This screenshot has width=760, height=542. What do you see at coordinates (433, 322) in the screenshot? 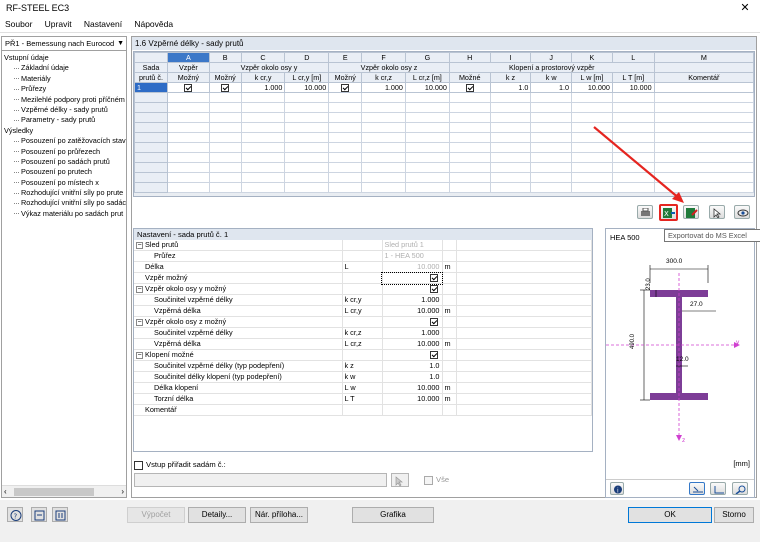
I see `settings-checkbox` at bounding box center [433, 322].